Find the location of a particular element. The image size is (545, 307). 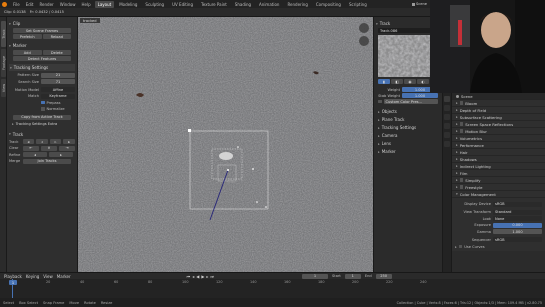

depth-of-field-row: ▸ Depth of Field is located at coordinates (498, 110).